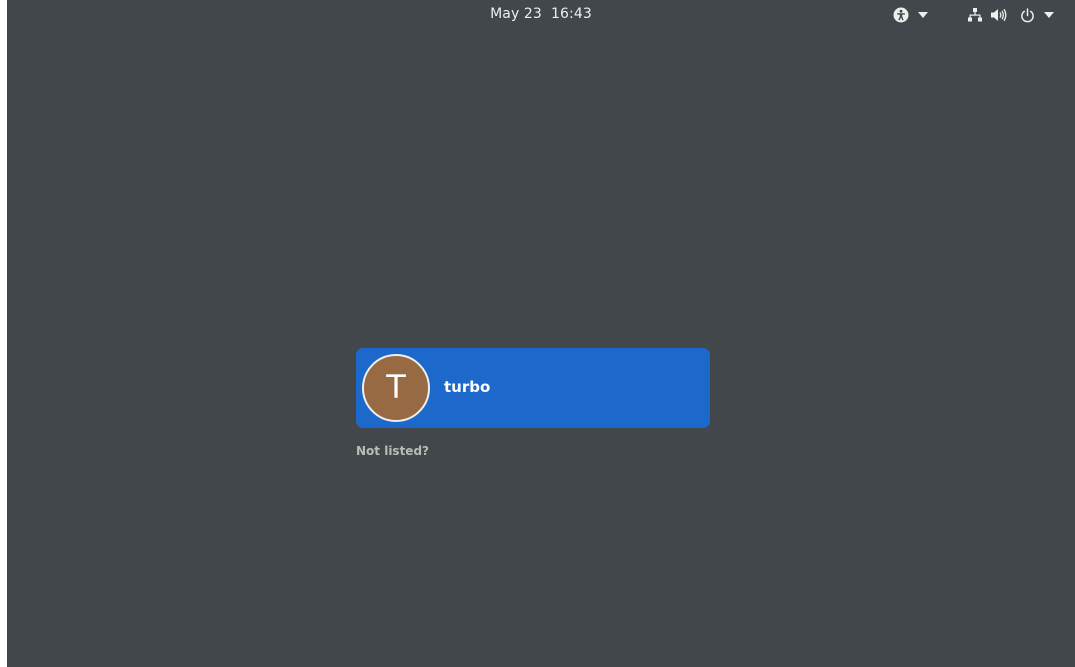 This screenshot has height=667, width=1075. Describe the element at coordinates (1011, 15) in the screenshot. I see `system-menu` at that location.